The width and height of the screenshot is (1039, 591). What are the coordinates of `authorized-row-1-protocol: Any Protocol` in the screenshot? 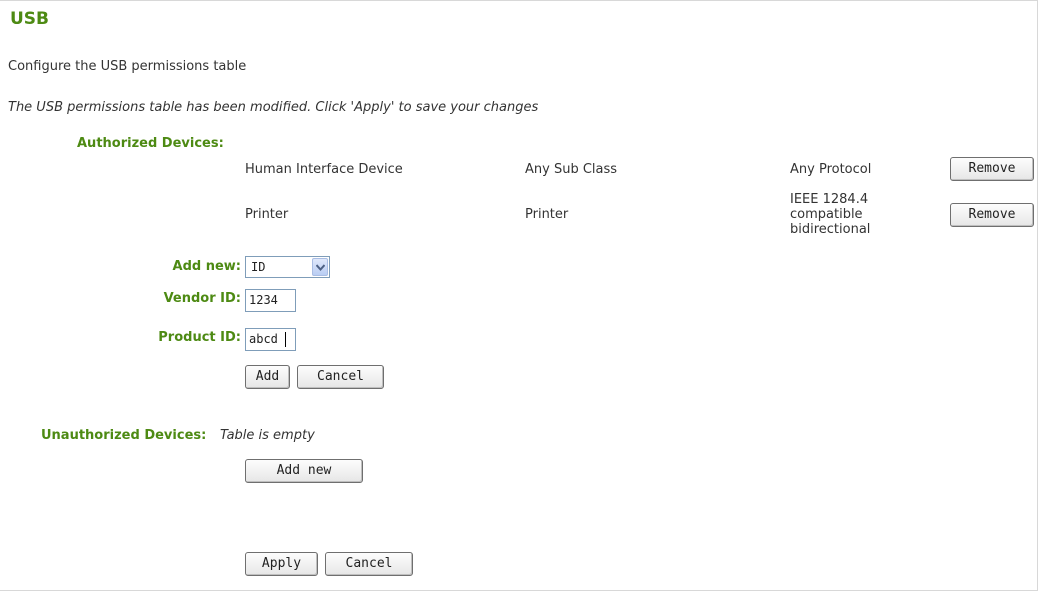 It's located at (831, 169).